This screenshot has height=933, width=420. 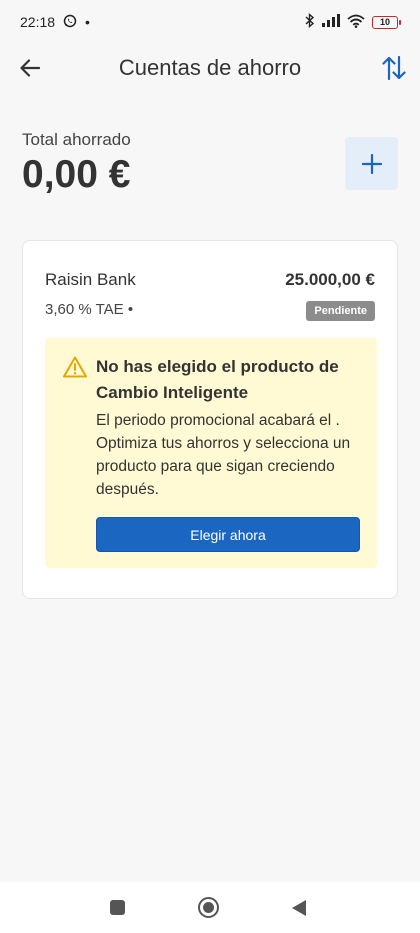 I want to click on status-left: 22:18 •, so click(x=55, y=22).